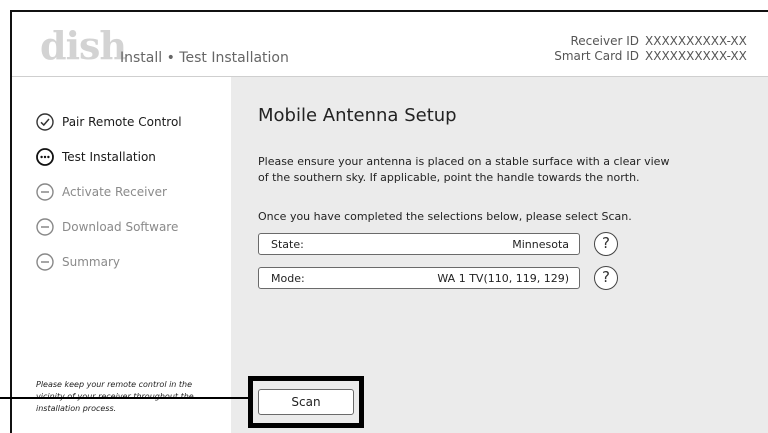 The image size is (768, 433). Describe the element at coordinates (122, 122) in the screenshot. I see `step-label: Pair Remote Control` at that location.